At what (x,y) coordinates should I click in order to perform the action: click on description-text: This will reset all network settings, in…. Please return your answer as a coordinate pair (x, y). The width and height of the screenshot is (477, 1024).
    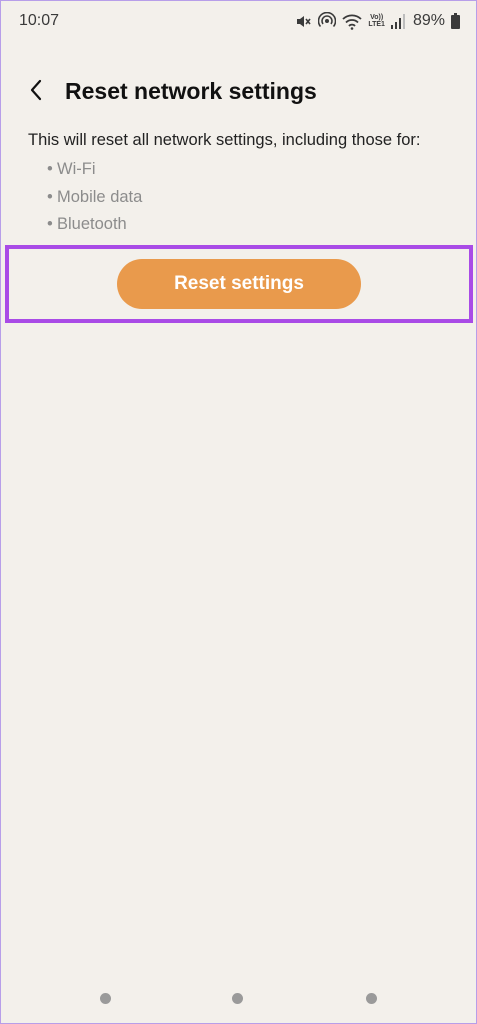
    Looking at the image, I should click on (224, 140).